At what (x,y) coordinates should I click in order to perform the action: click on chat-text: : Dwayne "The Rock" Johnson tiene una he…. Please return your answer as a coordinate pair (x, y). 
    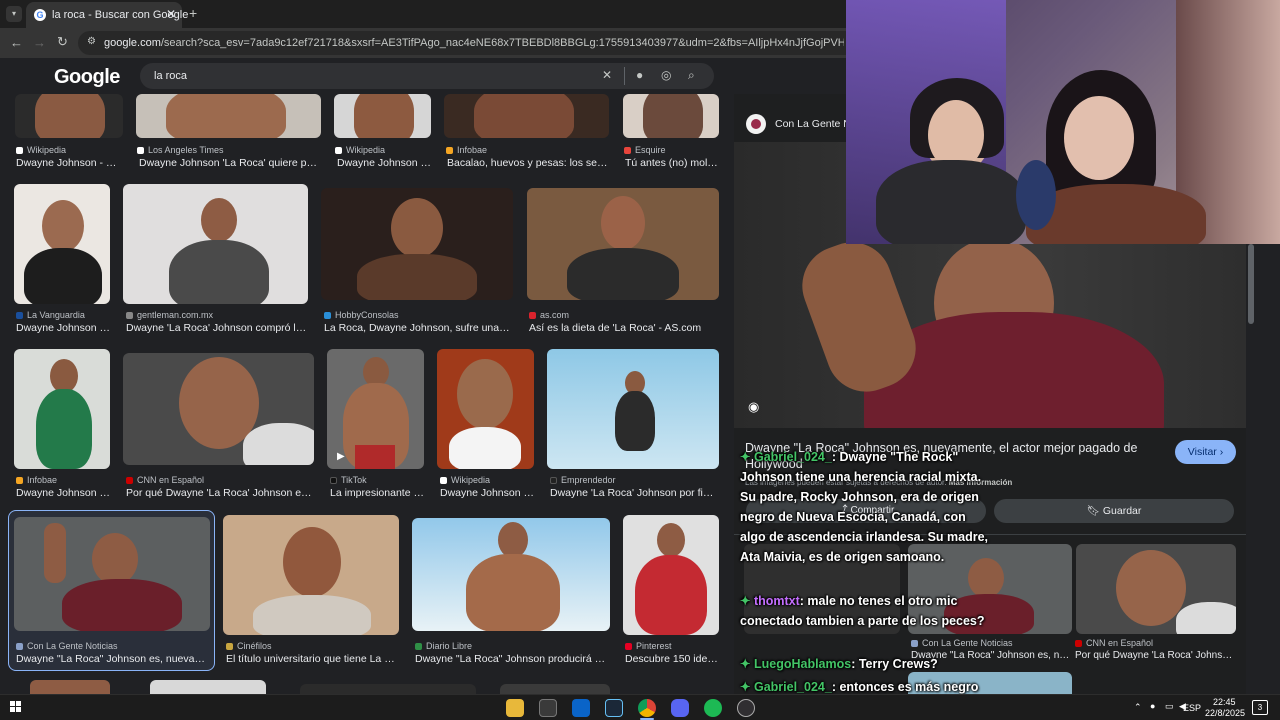
    Looking at the image, I should click on (864, 507).